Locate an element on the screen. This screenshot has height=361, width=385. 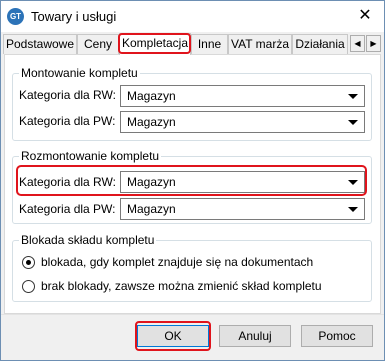
footer-divider is located at coordinates (192, 314).